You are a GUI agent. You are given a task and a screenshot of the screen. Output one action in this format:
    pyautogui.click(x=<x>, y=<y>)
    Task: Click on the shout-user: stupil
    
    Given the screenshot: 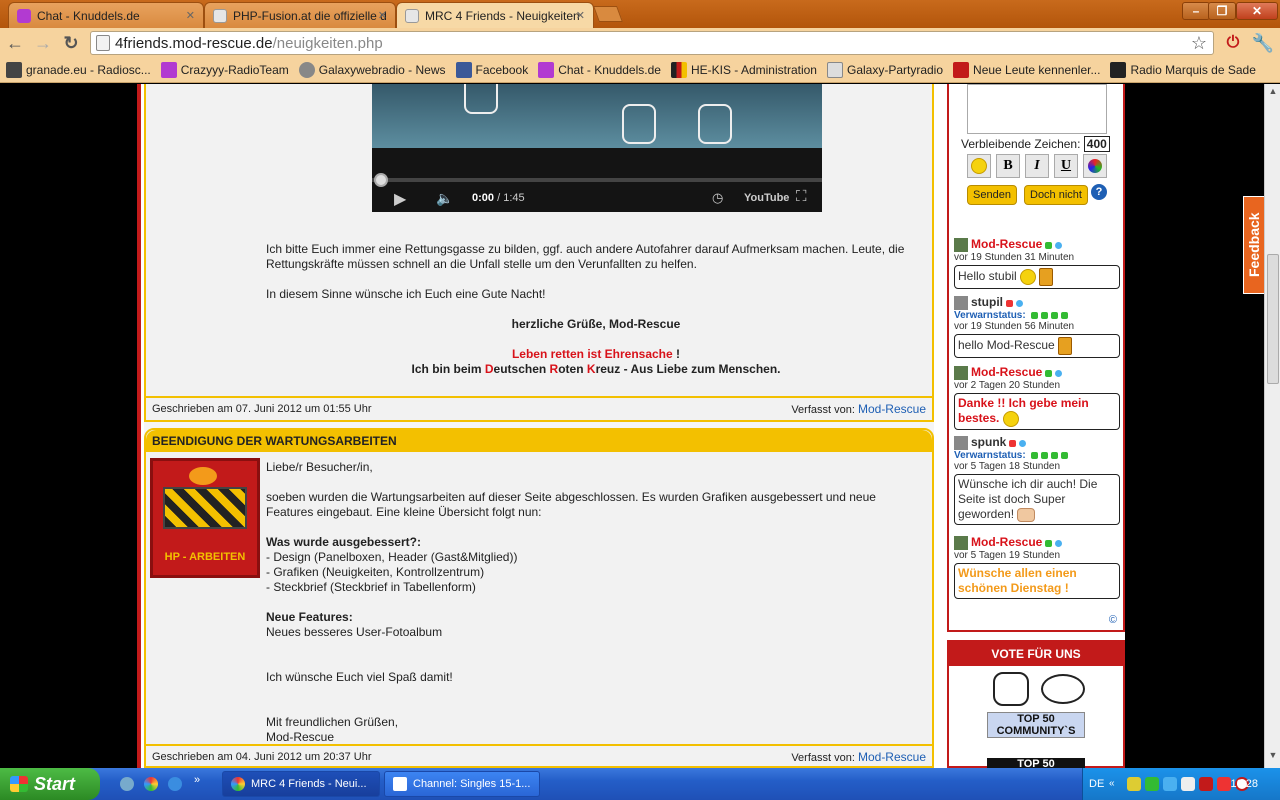 What is the action you would take?
    pyautogui.click(x=987, y=302)
    